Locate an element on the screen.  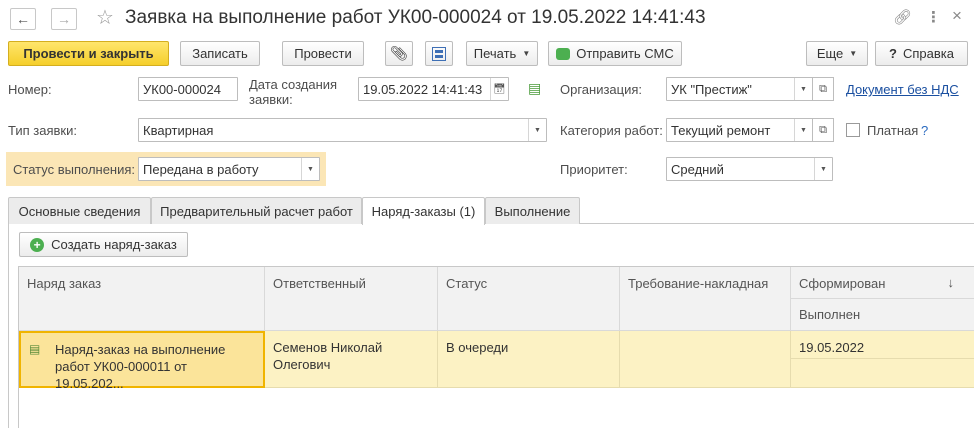
work-category-label: Категория работ: is located at coordinates (611, 130).